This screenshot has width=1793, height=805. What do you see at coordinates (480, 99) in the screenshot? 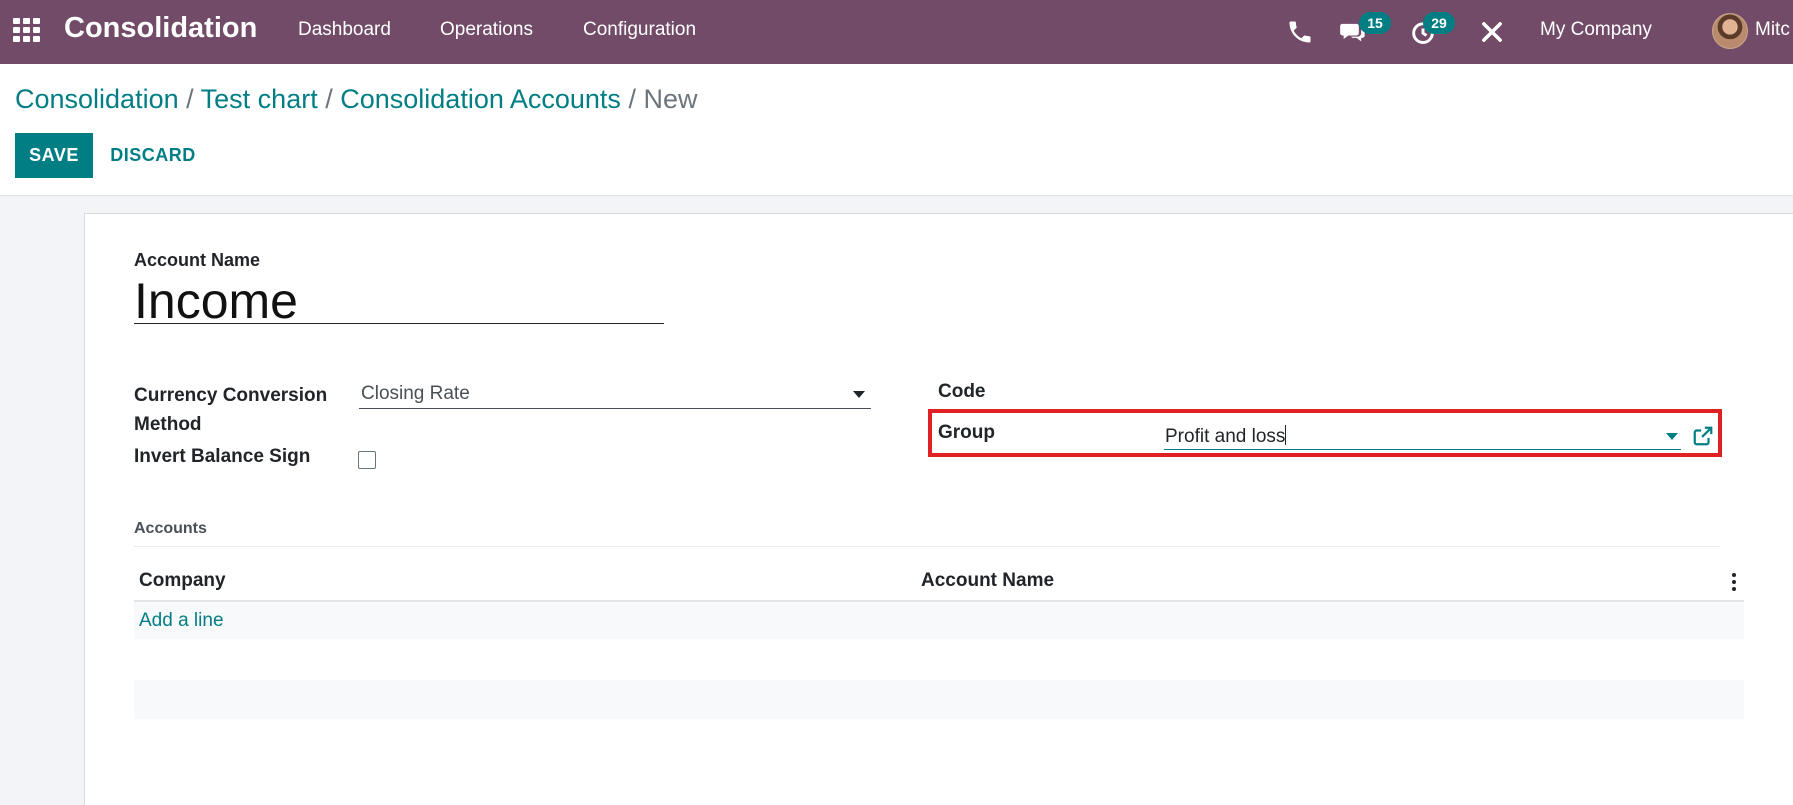
I see `breadcrumb-consolidation-accounts: Consolidation Accounts` at bounding box center [480, 99].